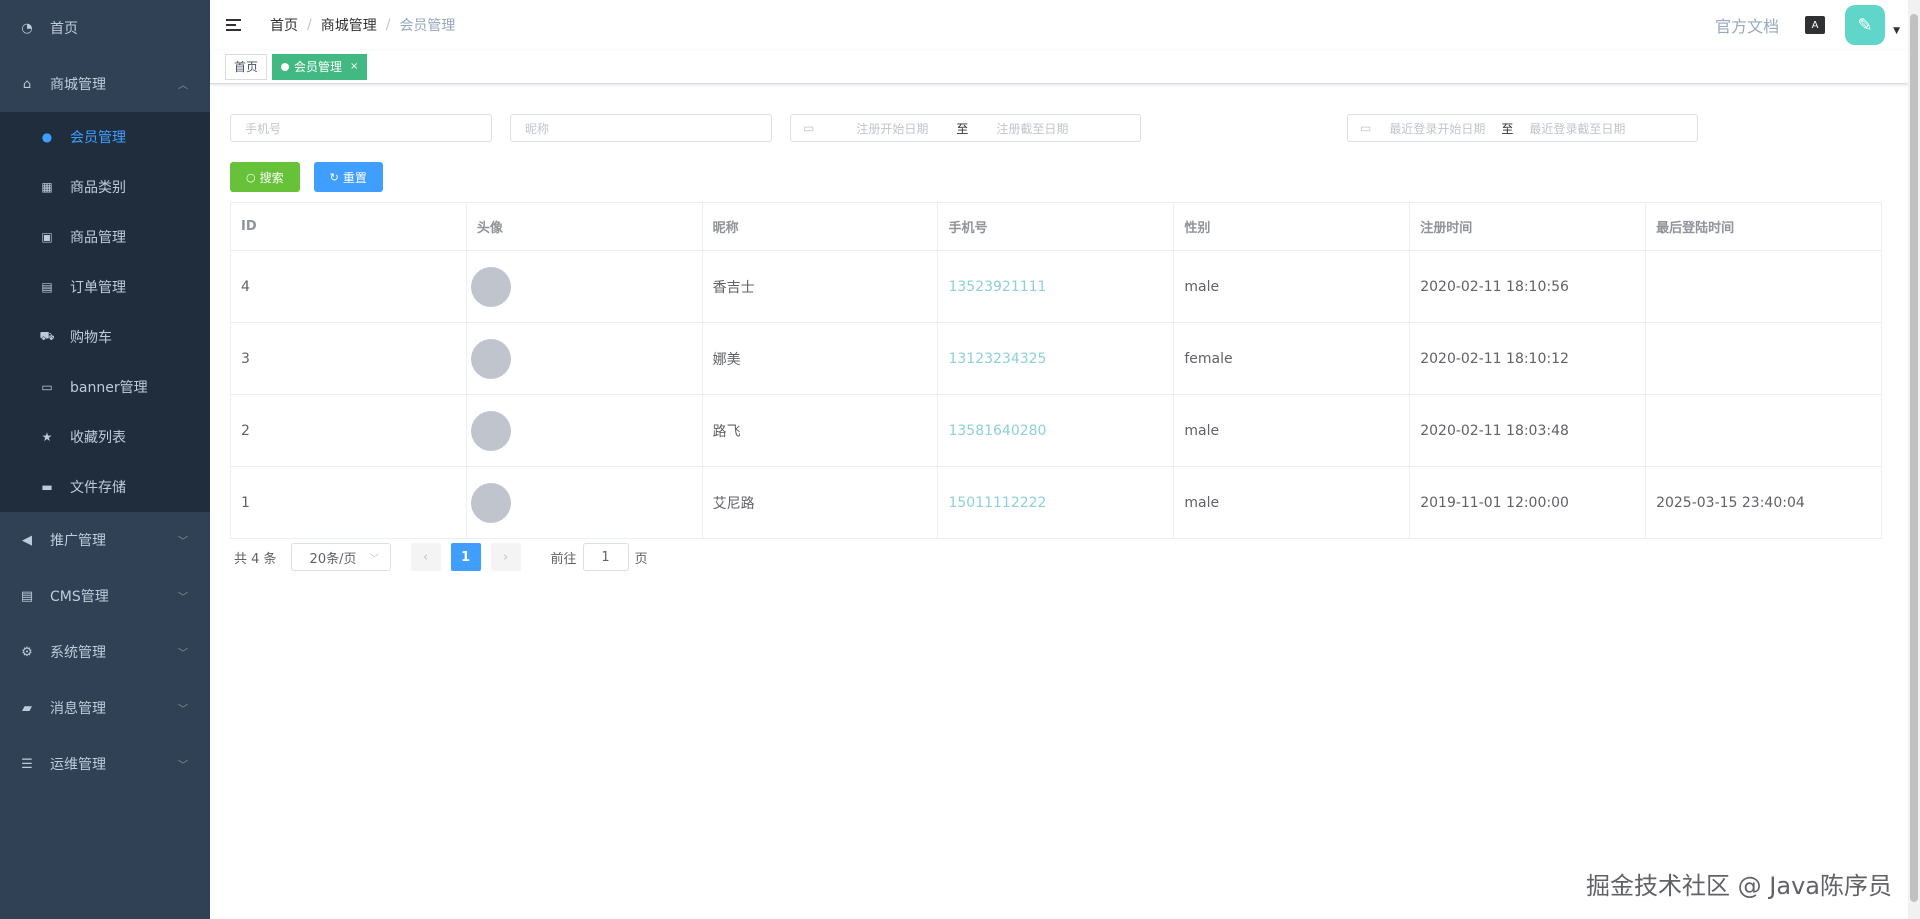 The image size is (1920, 919). Describe the element at coordinates (892, 128) in the screenshot. I see `register-start-date: 注册开始日期` at that location.